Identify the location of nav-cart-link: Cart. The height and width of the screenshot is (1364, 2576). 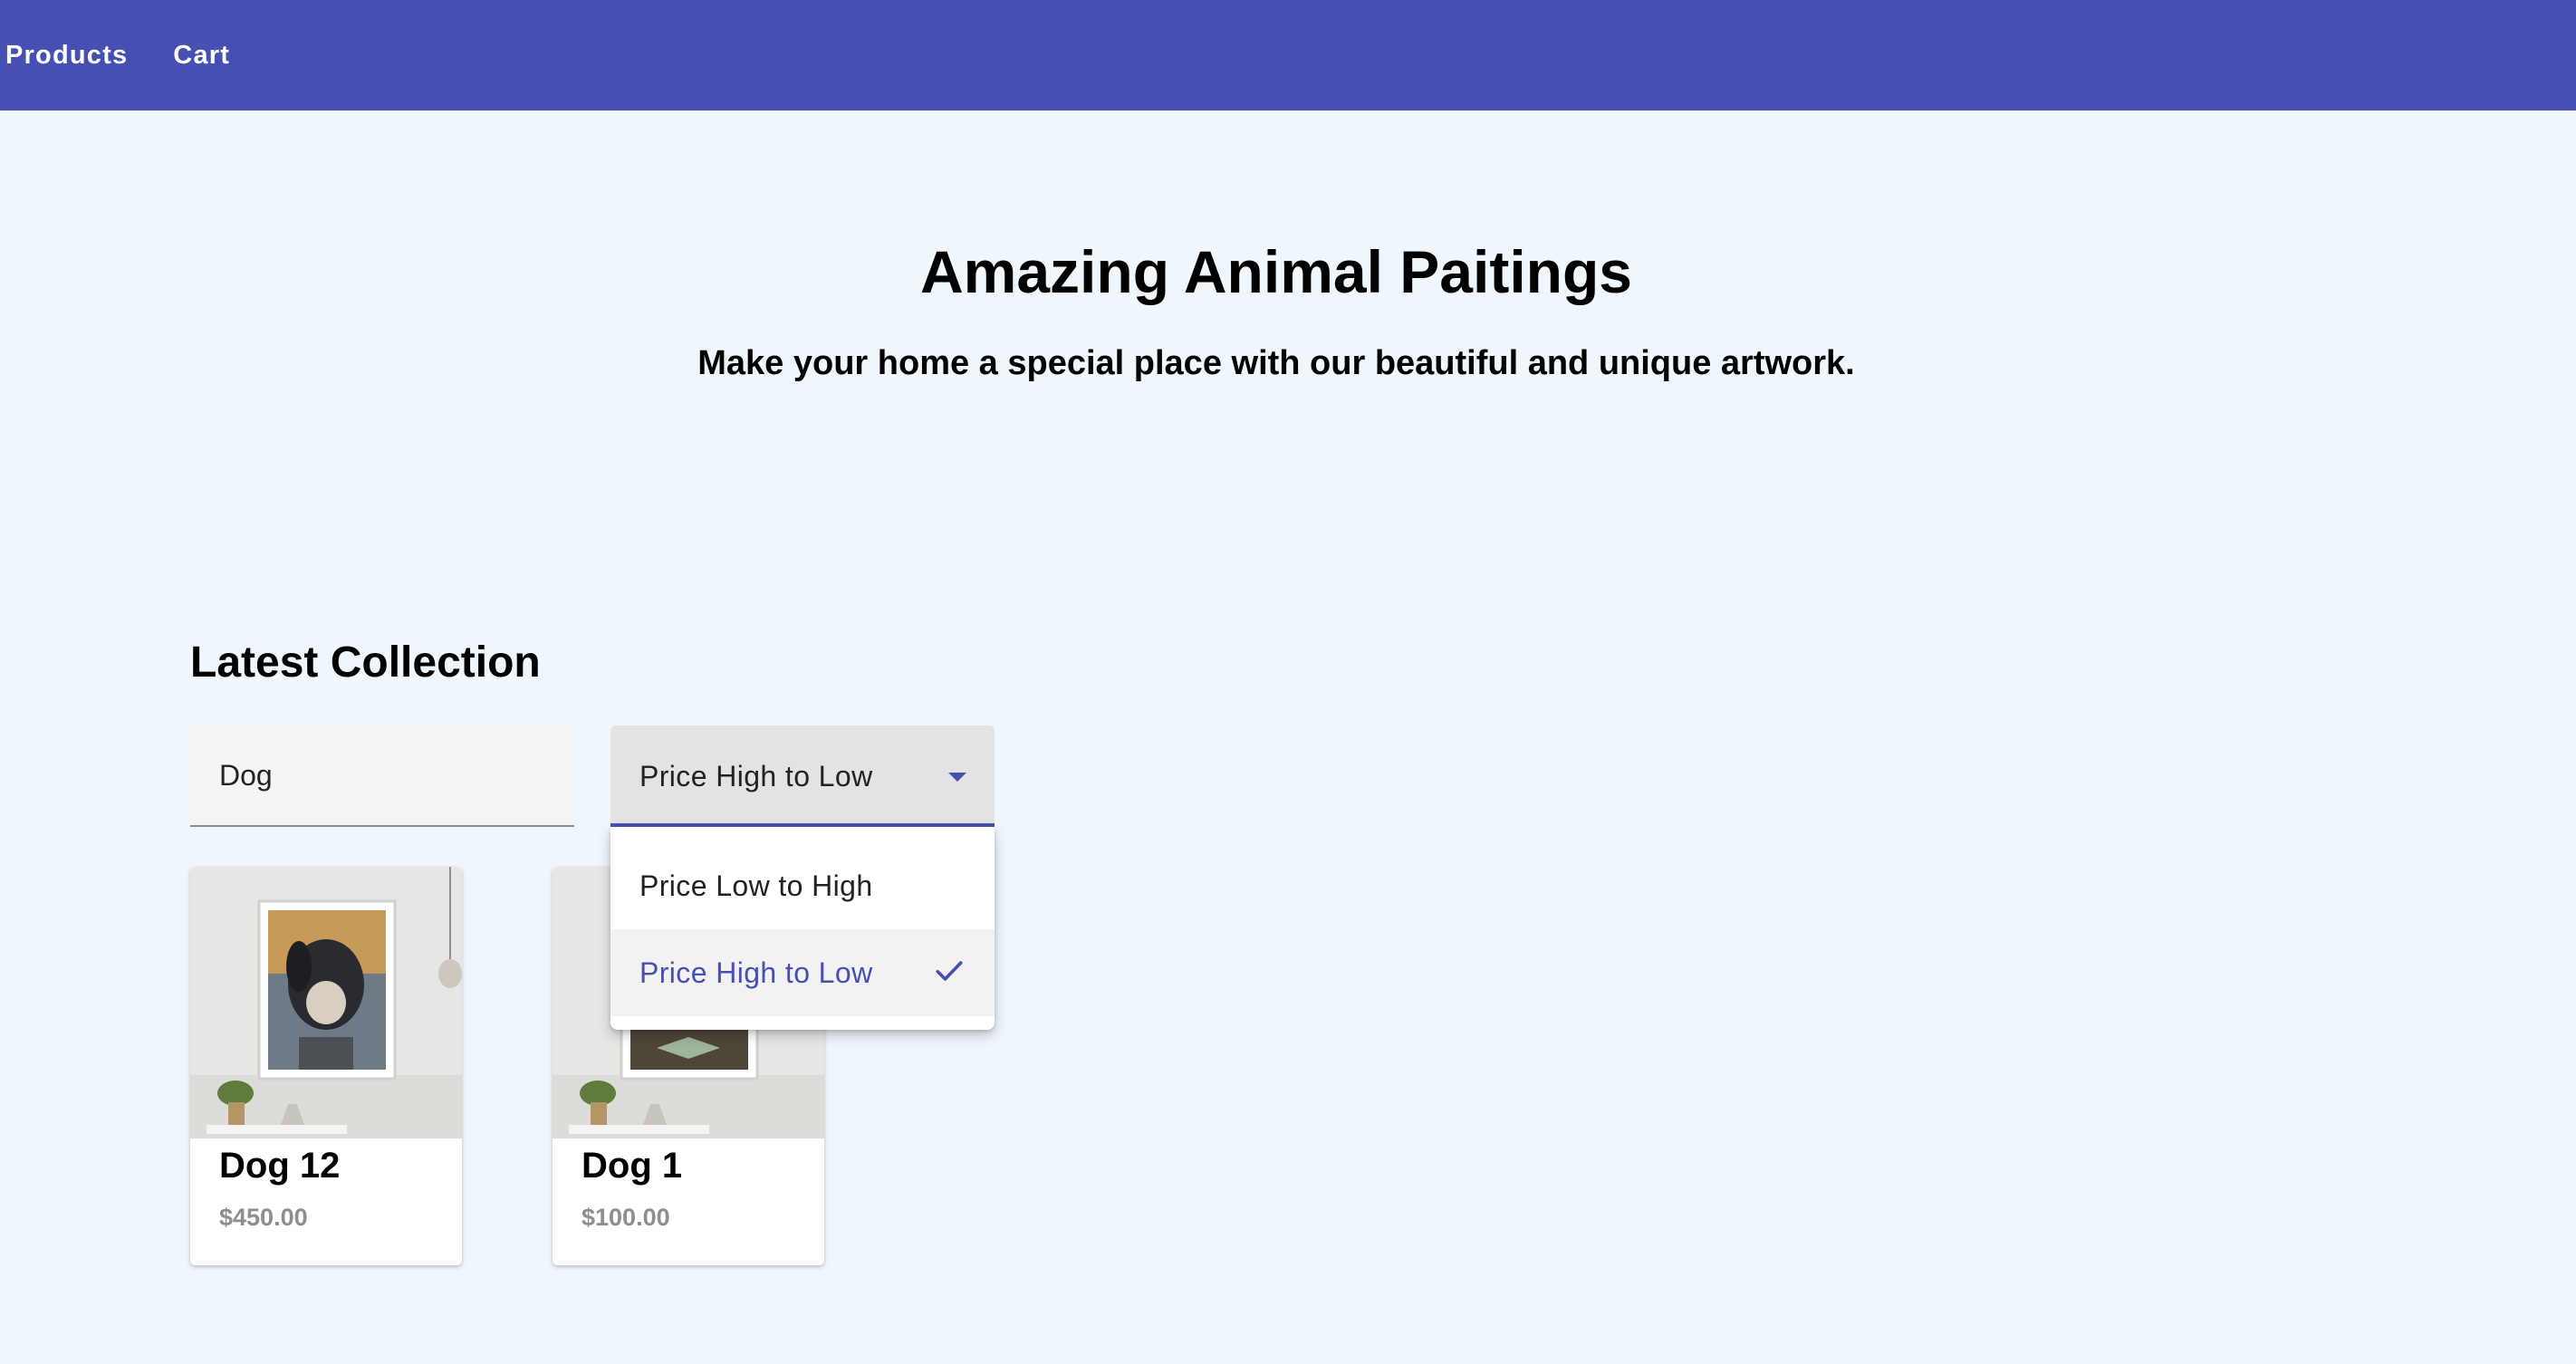
(201, 56).